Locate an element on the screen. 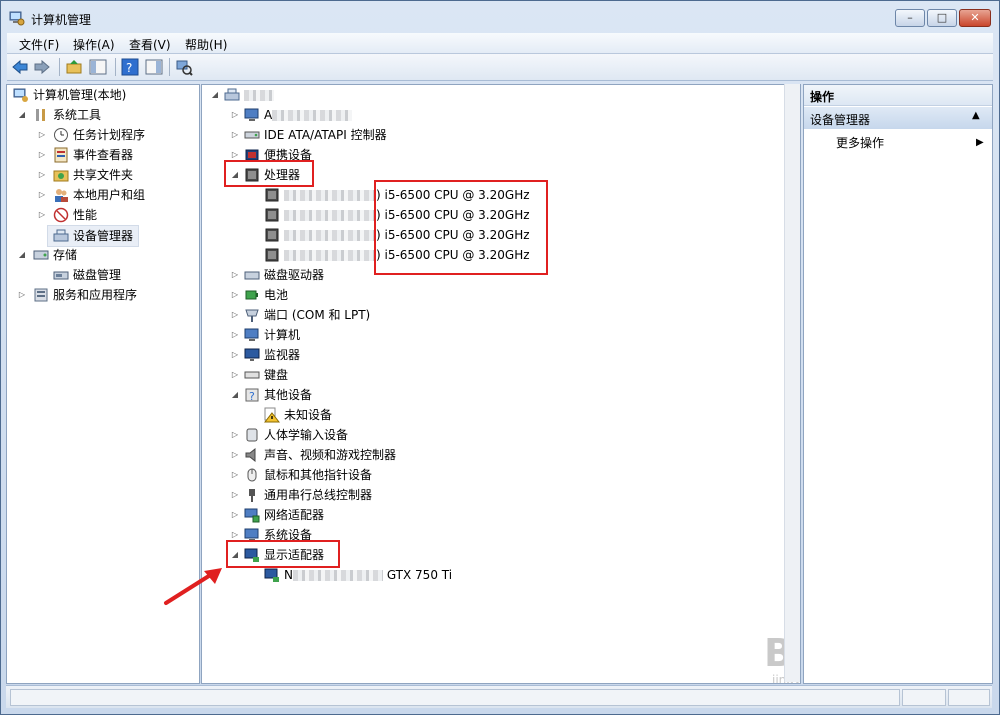  highlight-display-adapter-box is located at coordinates (283, 554).